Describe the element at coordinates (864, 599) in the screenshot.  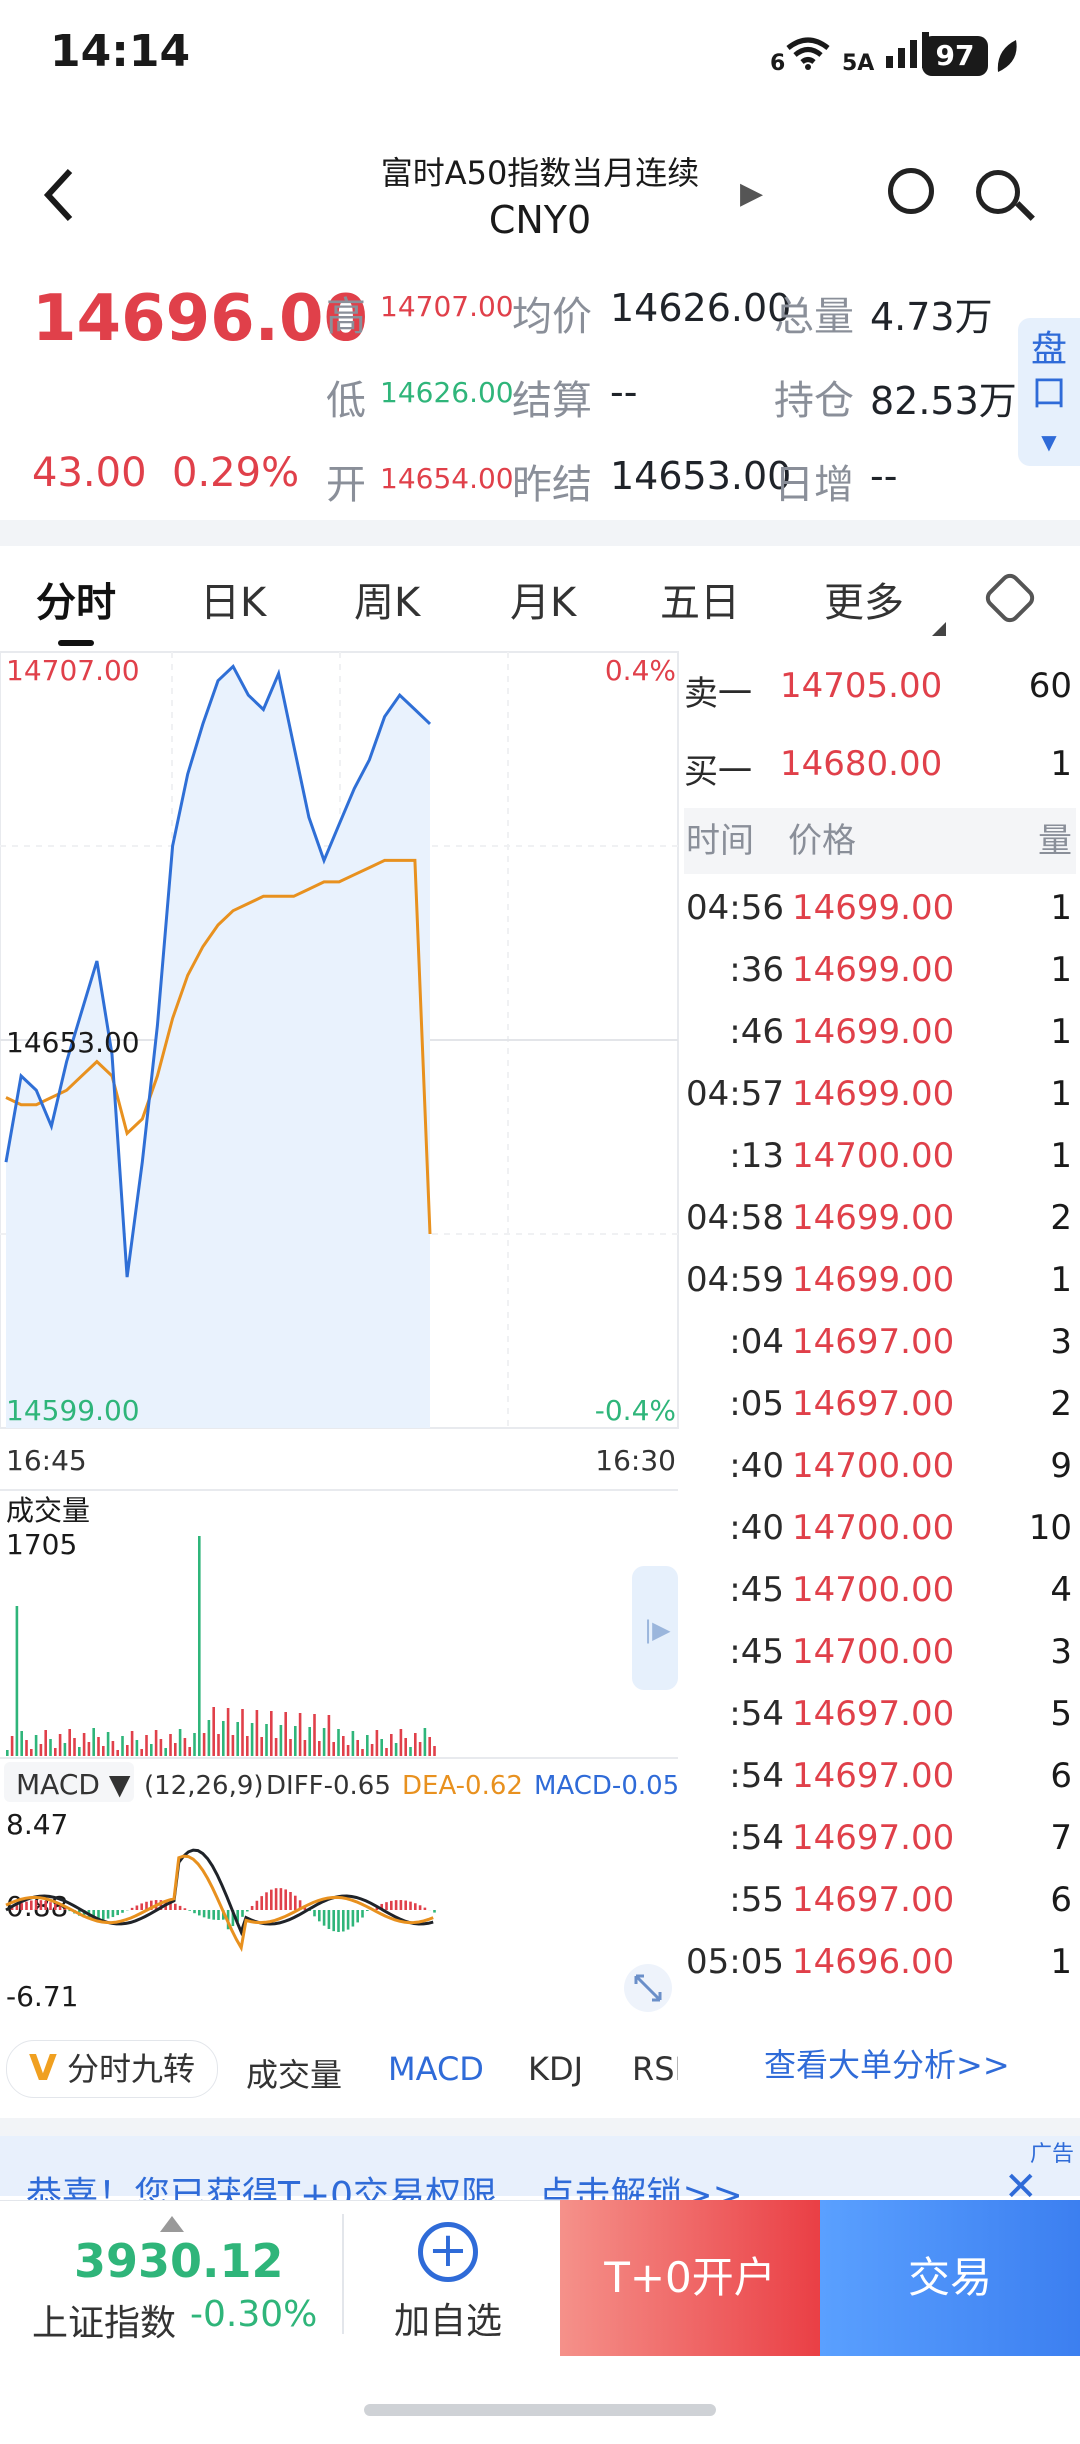
I see `tab-more: 更多` at that location.